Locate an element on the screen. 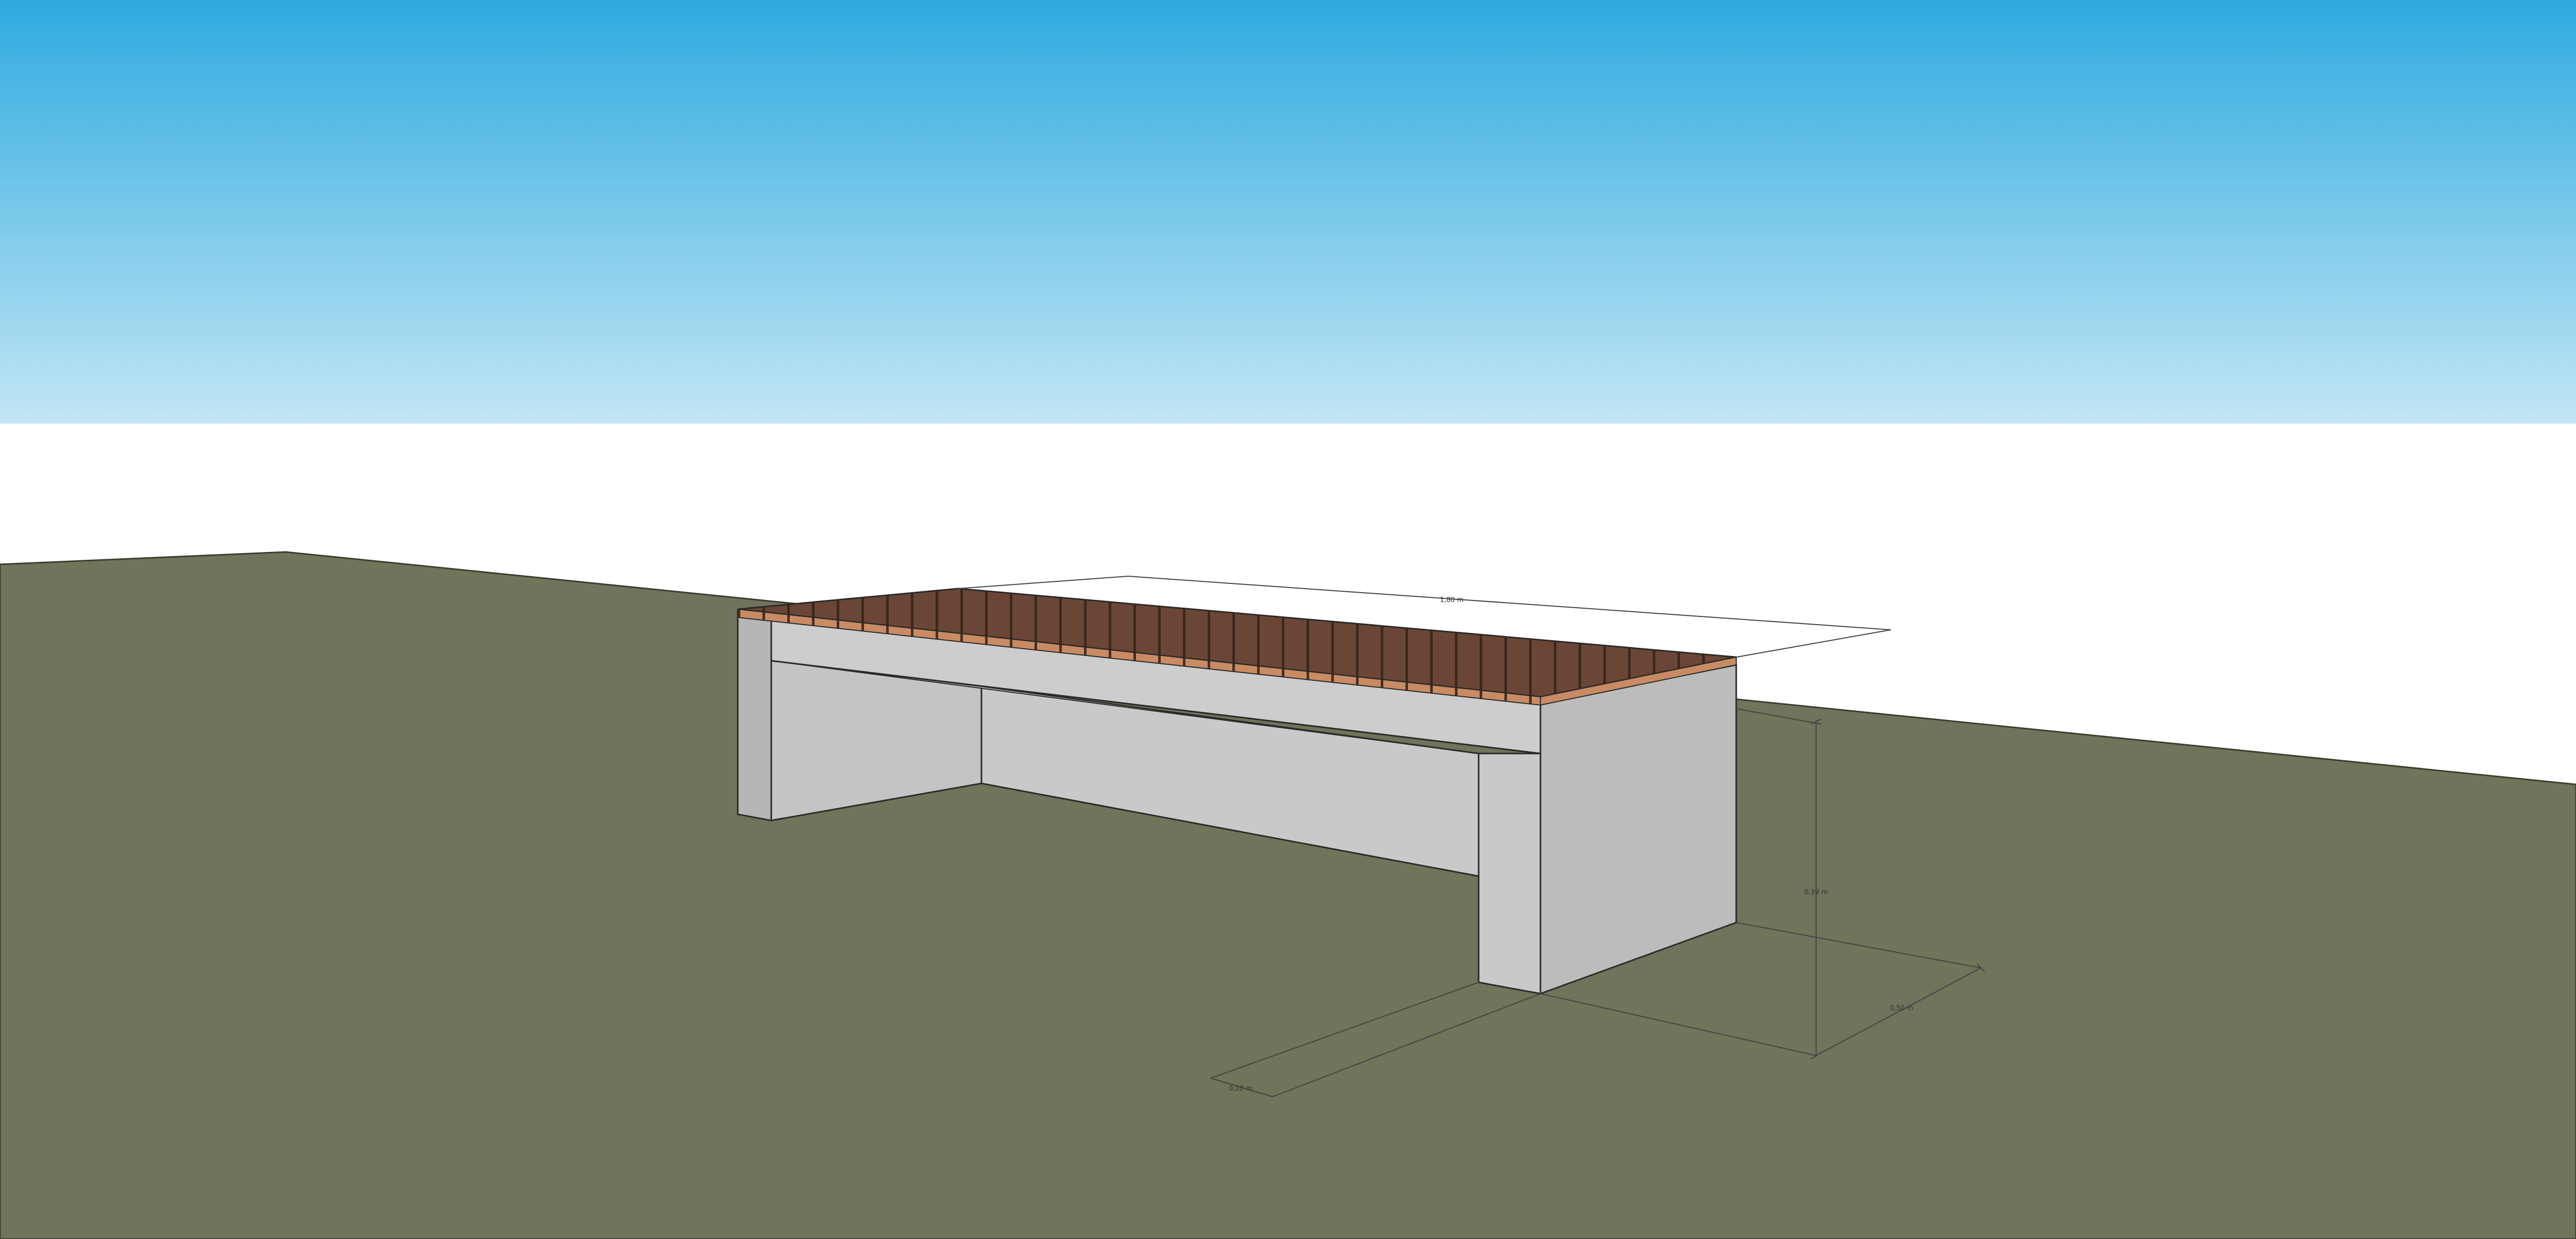 The image size is (2576, 1239). bench-left-leg is located at coordinates (754, 718).